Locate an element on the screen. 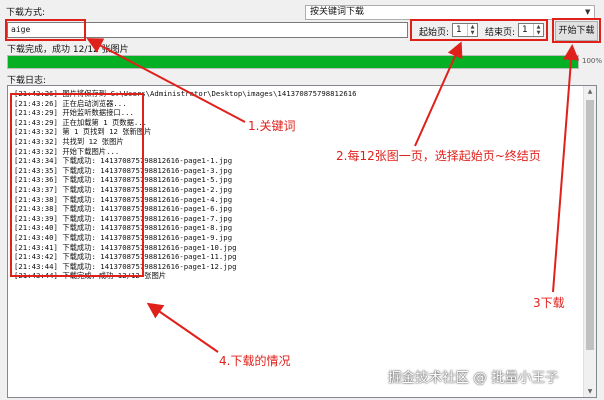 The height and width of the screenshot is (400, 604). arrow-to-log is located at coordinates (182, 327).